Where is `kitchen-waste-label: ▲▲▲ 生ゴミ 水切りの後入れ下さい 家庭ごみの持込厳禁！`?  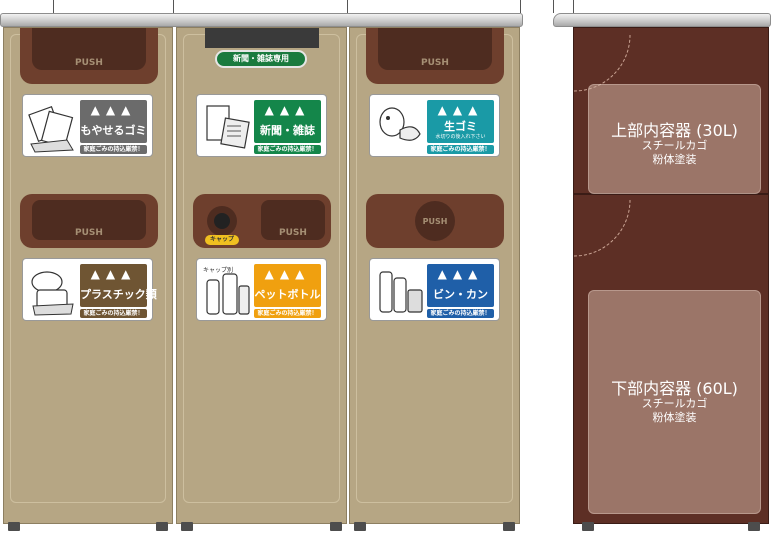
kitchen-waste-label: ▲▲▲ 生ゴミ 水切りの後入れ下さい 家庭ごみの持込厳禁！ is located at coordinates (434, 125).